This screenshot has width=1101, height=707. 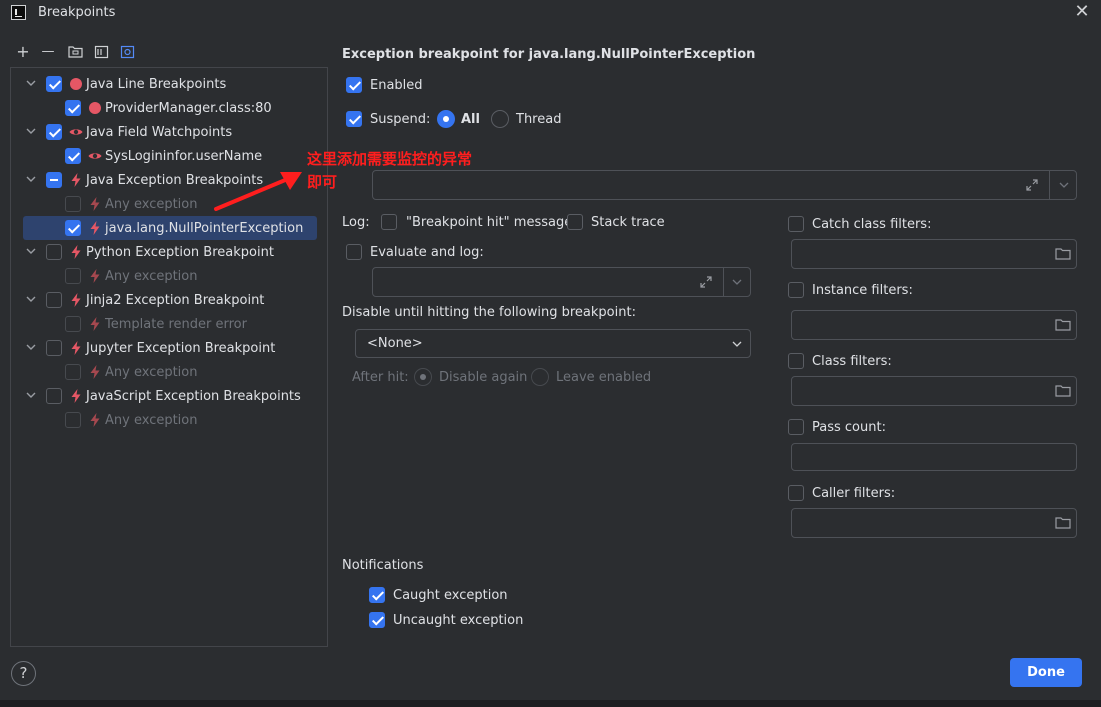 What do you see at coordinates (354, 85) in the screenshot?
I see `enabled-checkbox` at bounding box center [354, 85].